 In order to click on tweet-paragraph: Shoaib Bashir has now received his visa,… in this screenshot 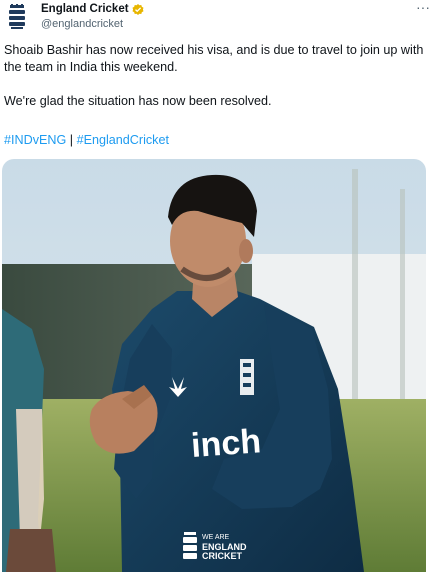, I will do `click(214, 58)`.